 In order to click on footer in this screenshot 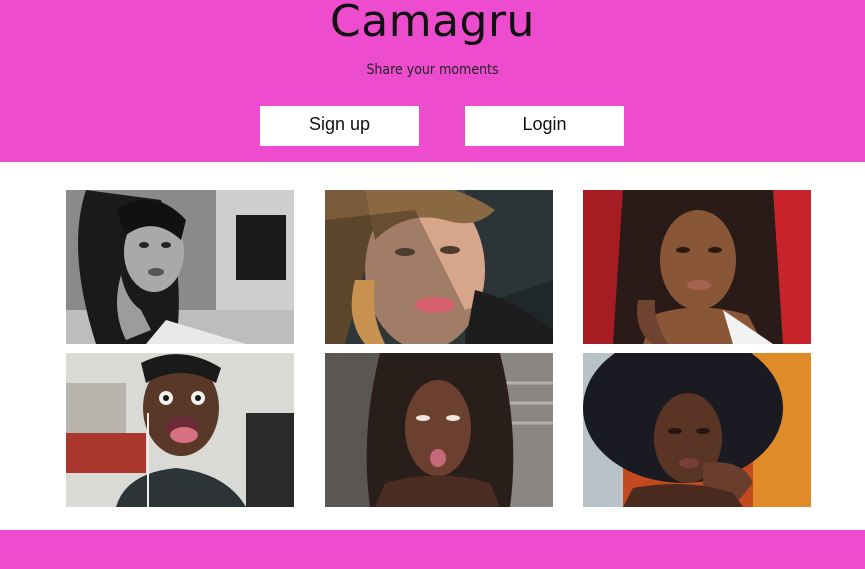, I will do `click(432, 549)`.